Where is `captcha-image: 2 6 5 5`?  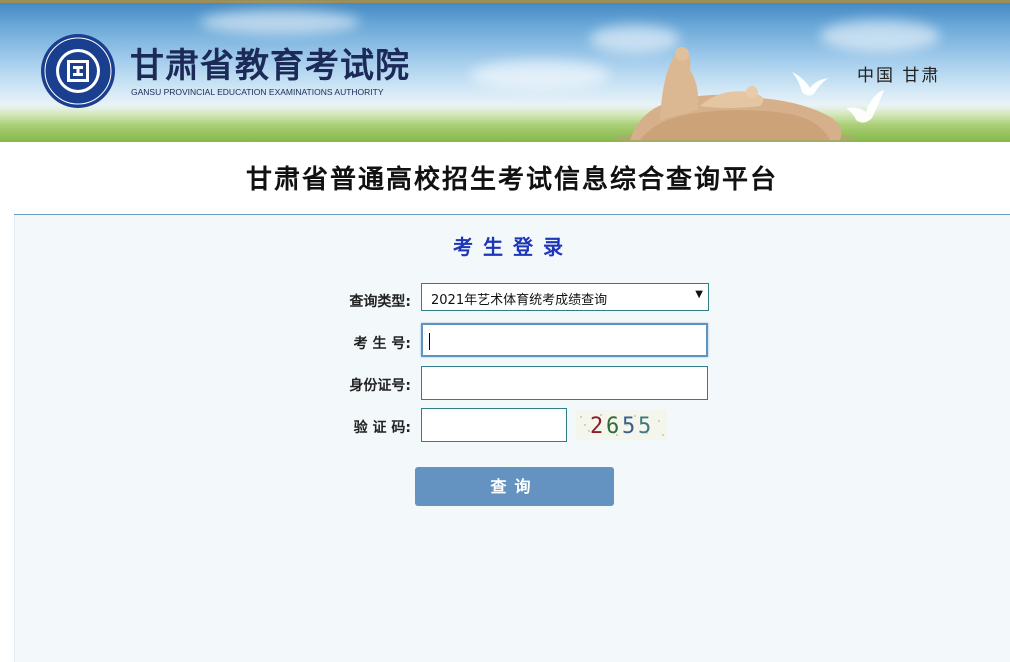
captcha-image: 2 6 5 5 is located at coordinates (621, 425).